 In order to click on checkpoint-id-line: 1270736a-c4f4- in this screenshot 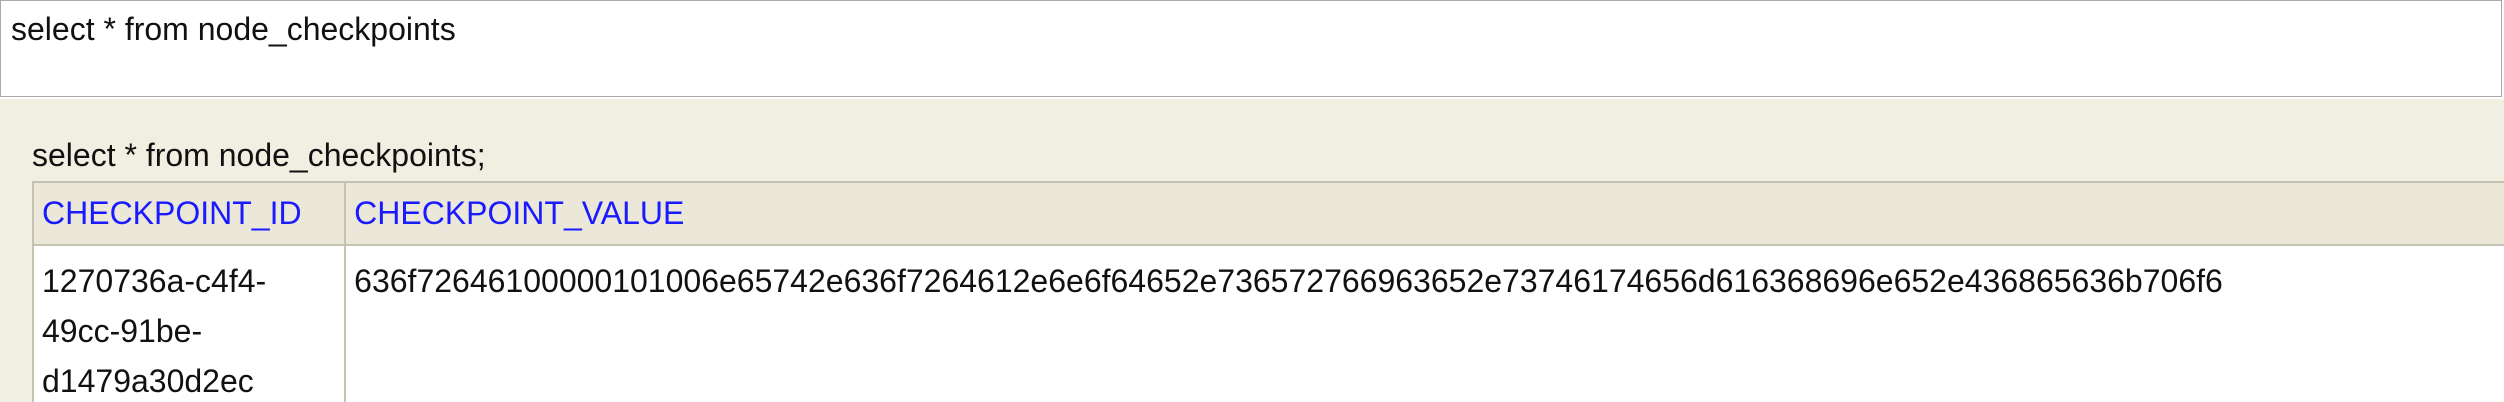, I will do `click(154, 281)`.